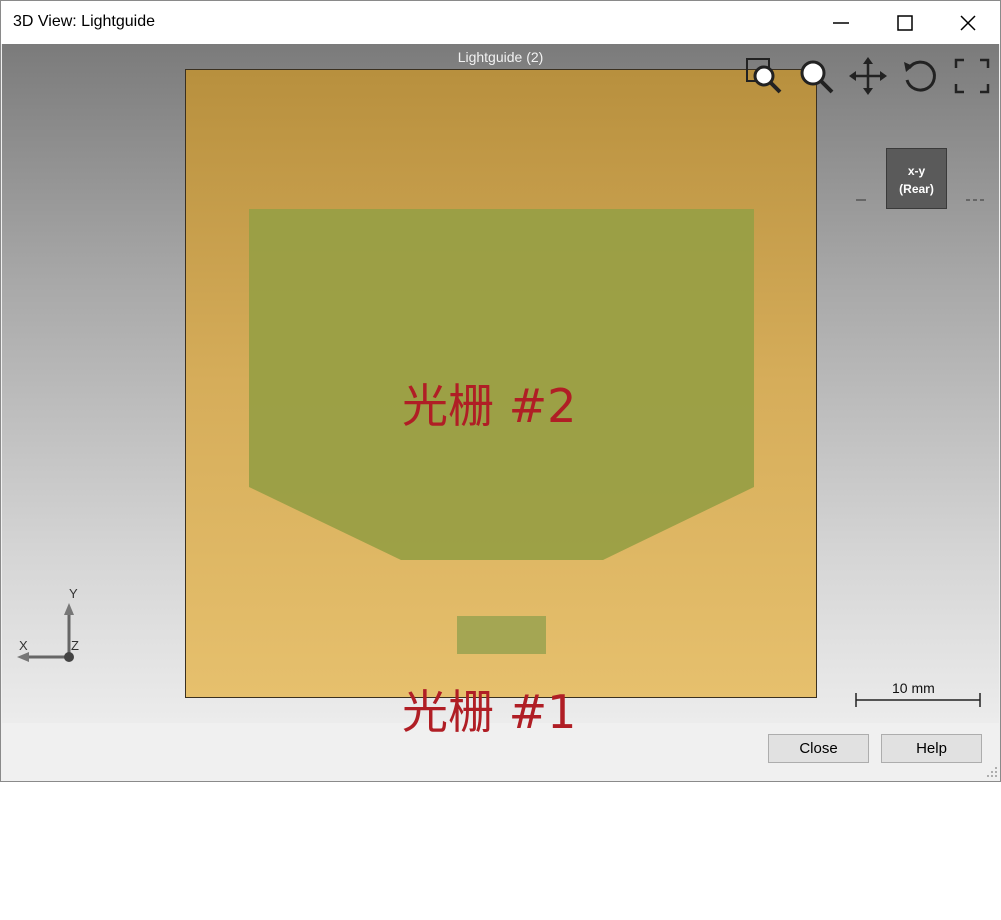 This screenshot has width=1001, height=920. Describe the element at coordinates (918, 700) in the screenshot. I see `scale-bar` at that location.